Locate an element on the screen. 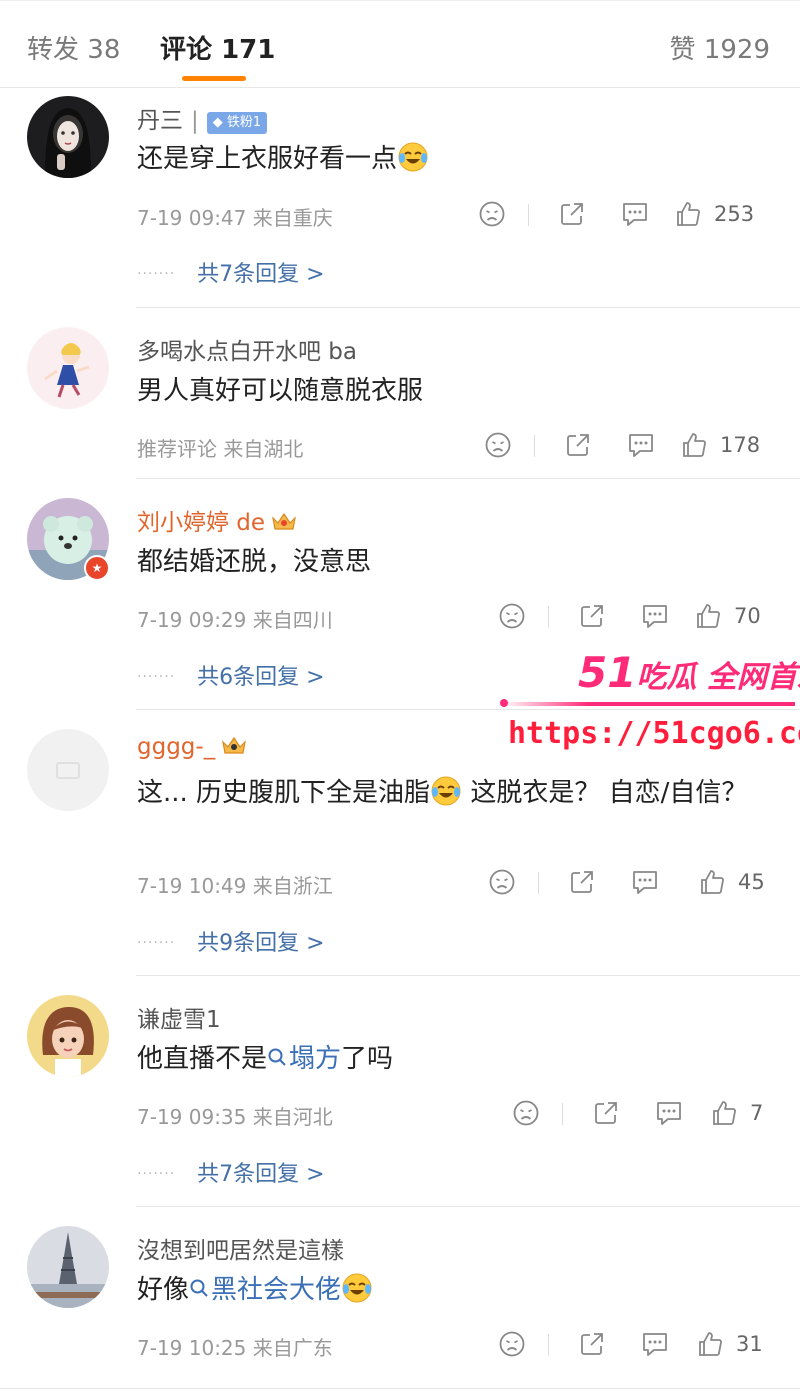 This screenshot has width=800, height=1396. watermark-line is located at coordinates (647, 704).